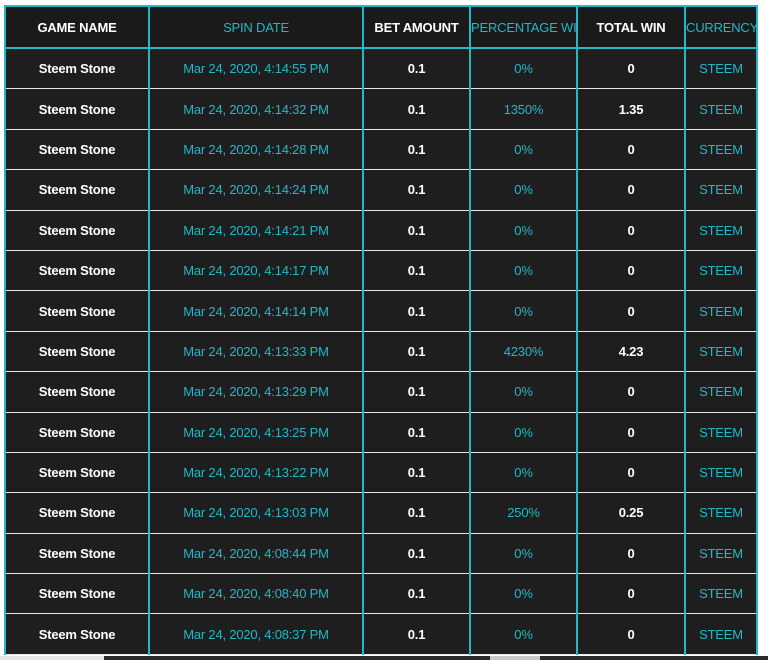 This screenshot has width=768, height=660. What do you see at coordinates (523, 109) in the screenshot?
I see `percentage-win-cell: 1350%` at bounding box center [523, 109].